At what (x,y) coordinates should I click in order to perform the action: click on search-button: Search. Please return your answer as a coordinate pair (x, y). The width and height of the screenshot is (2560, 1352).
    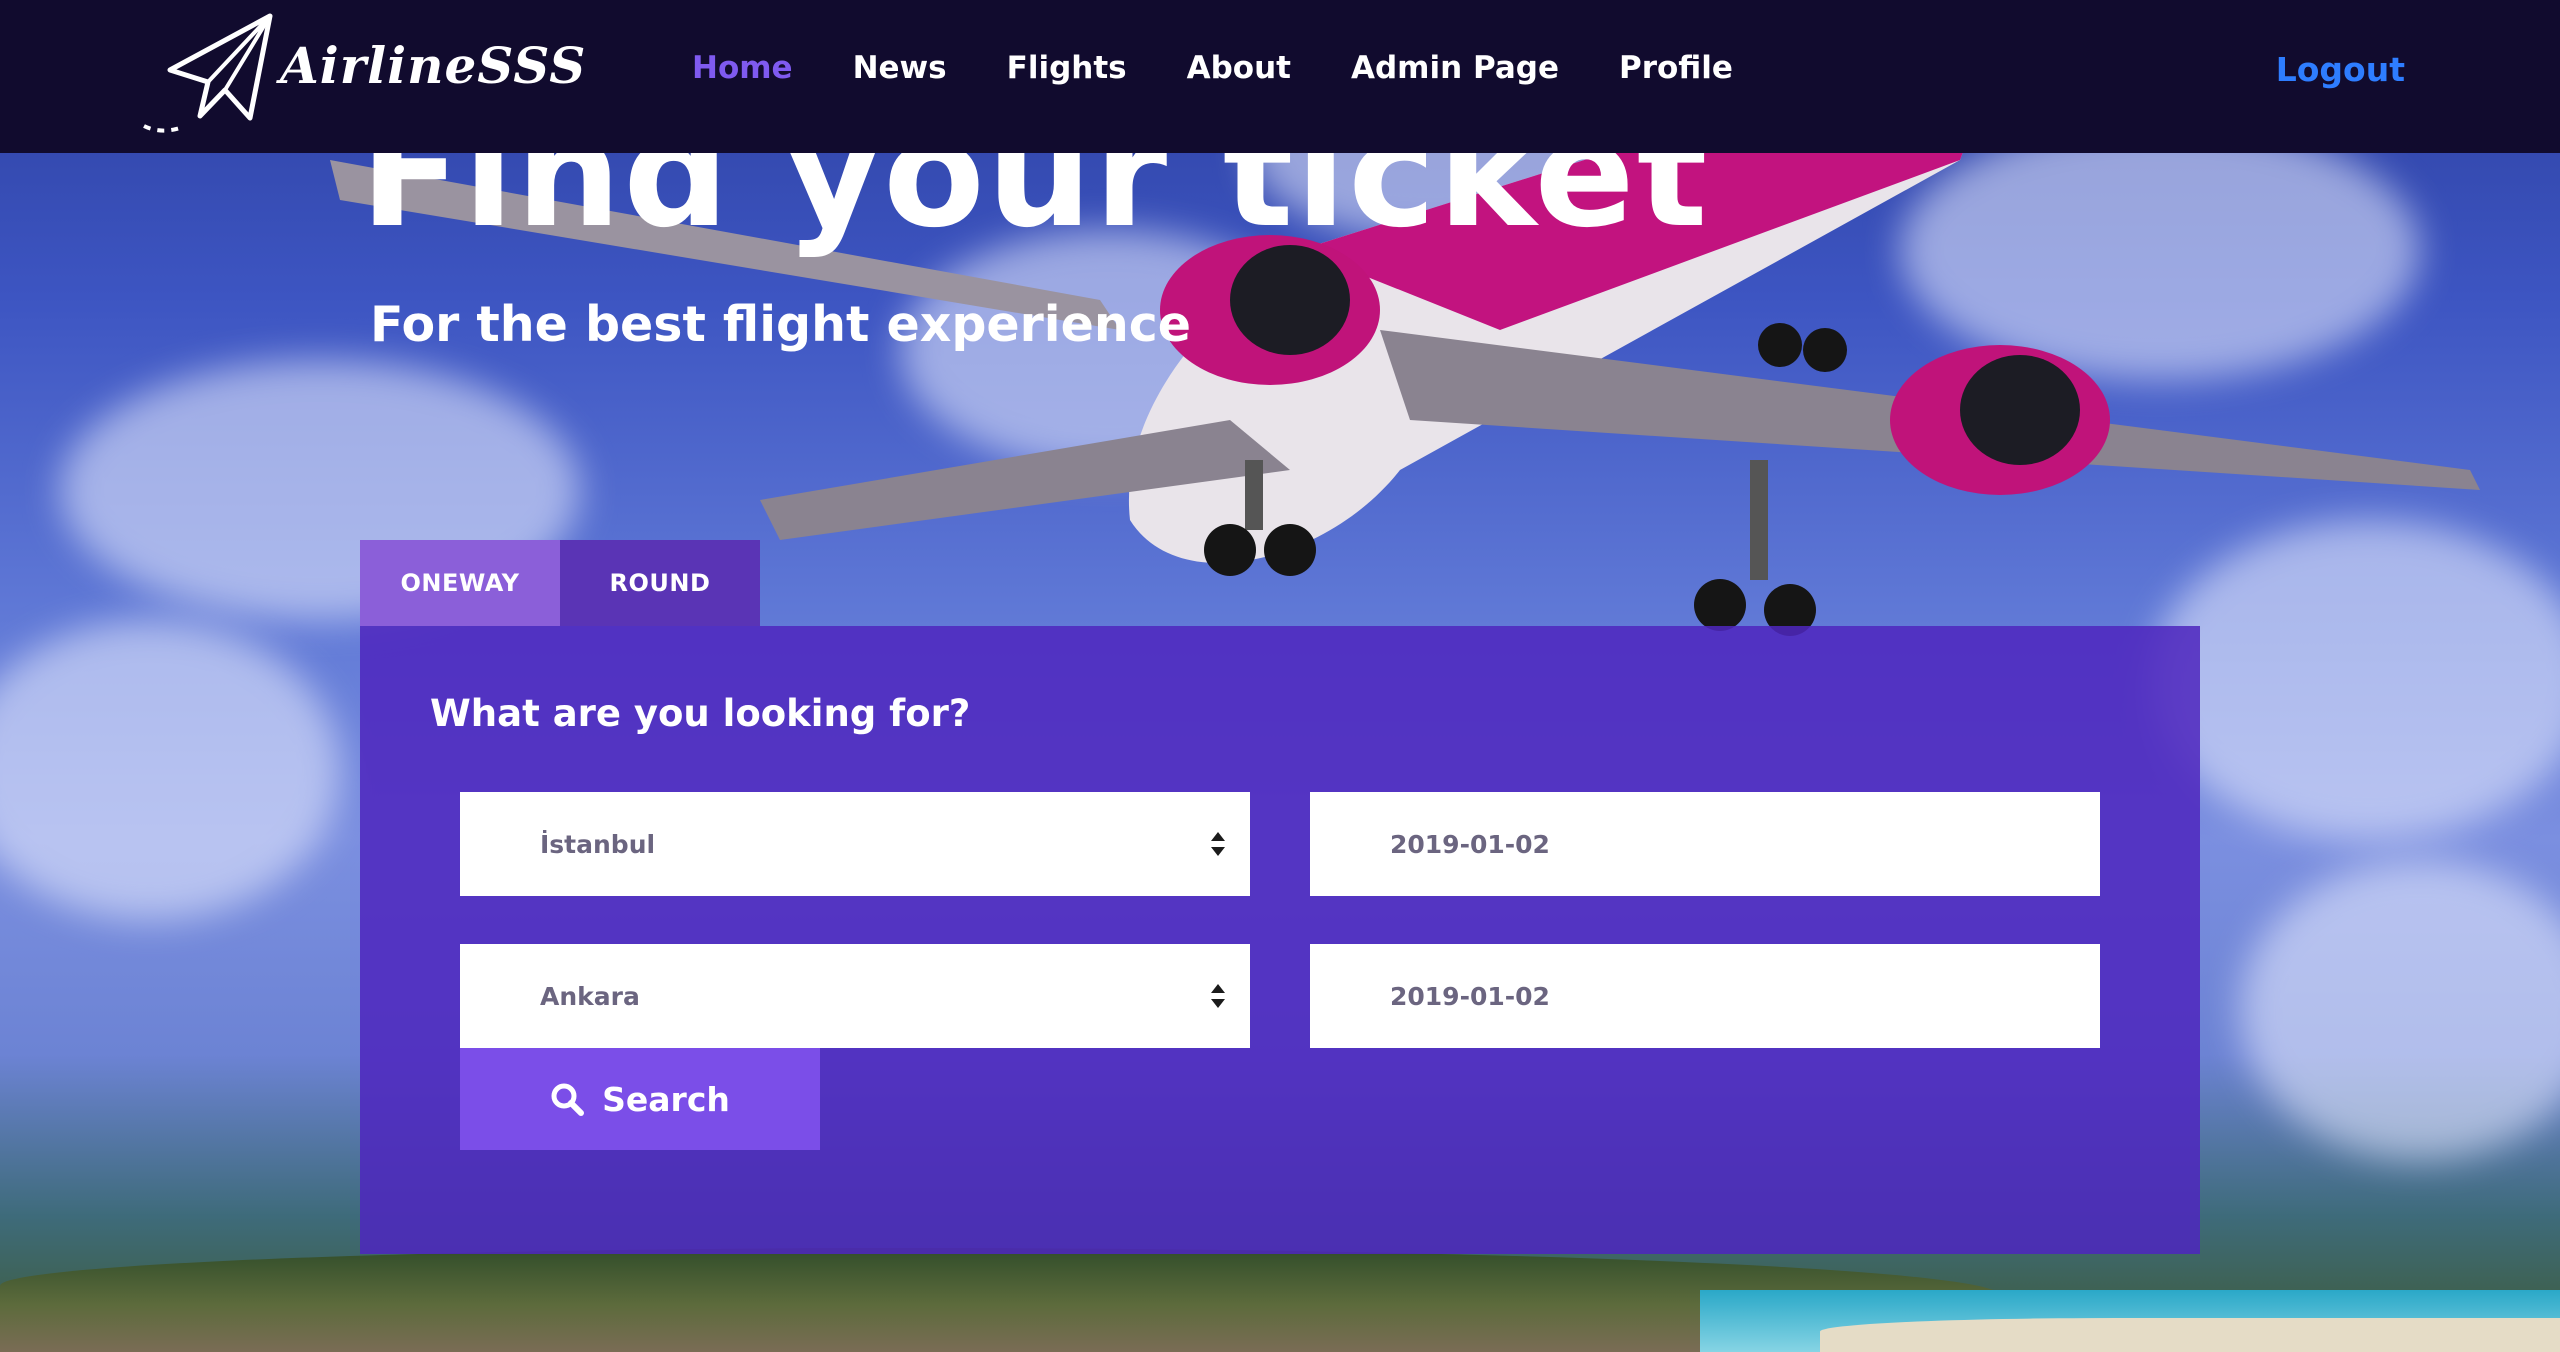
    Looking at the image, I should click on (640, 1099).